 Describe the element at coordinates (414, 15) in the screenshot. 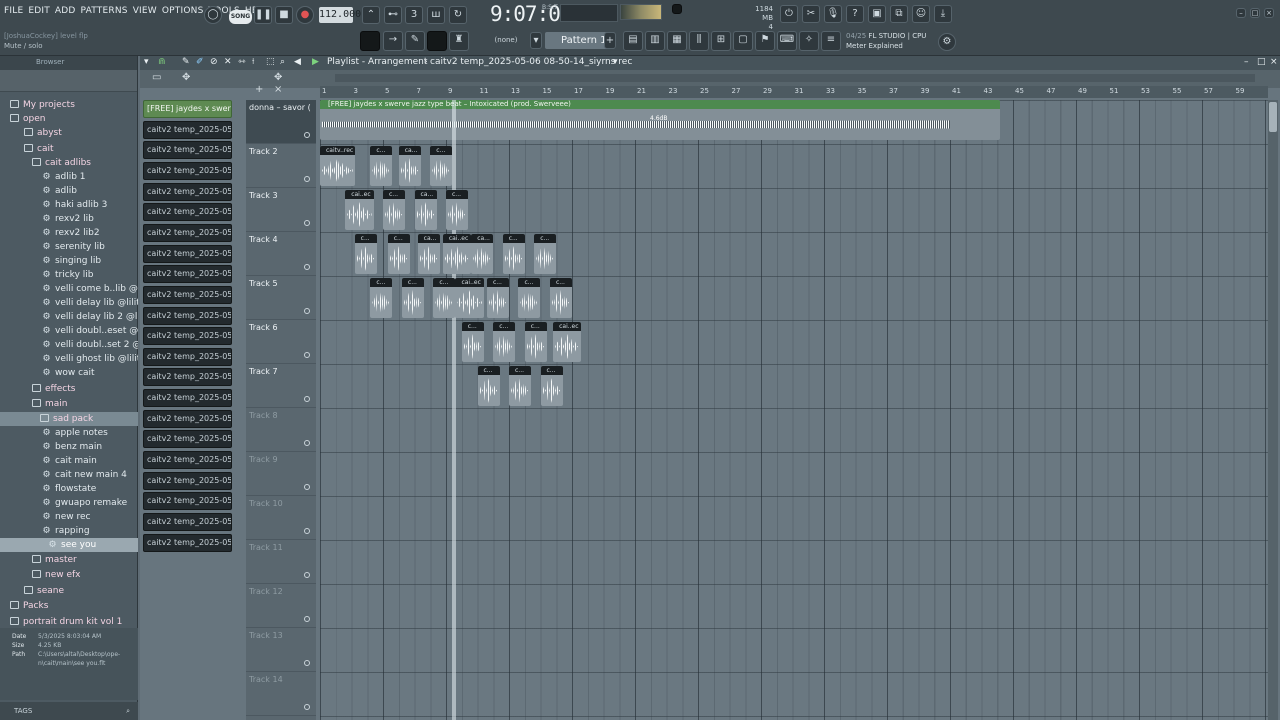

I see `countdown-icon: 3` at that location.